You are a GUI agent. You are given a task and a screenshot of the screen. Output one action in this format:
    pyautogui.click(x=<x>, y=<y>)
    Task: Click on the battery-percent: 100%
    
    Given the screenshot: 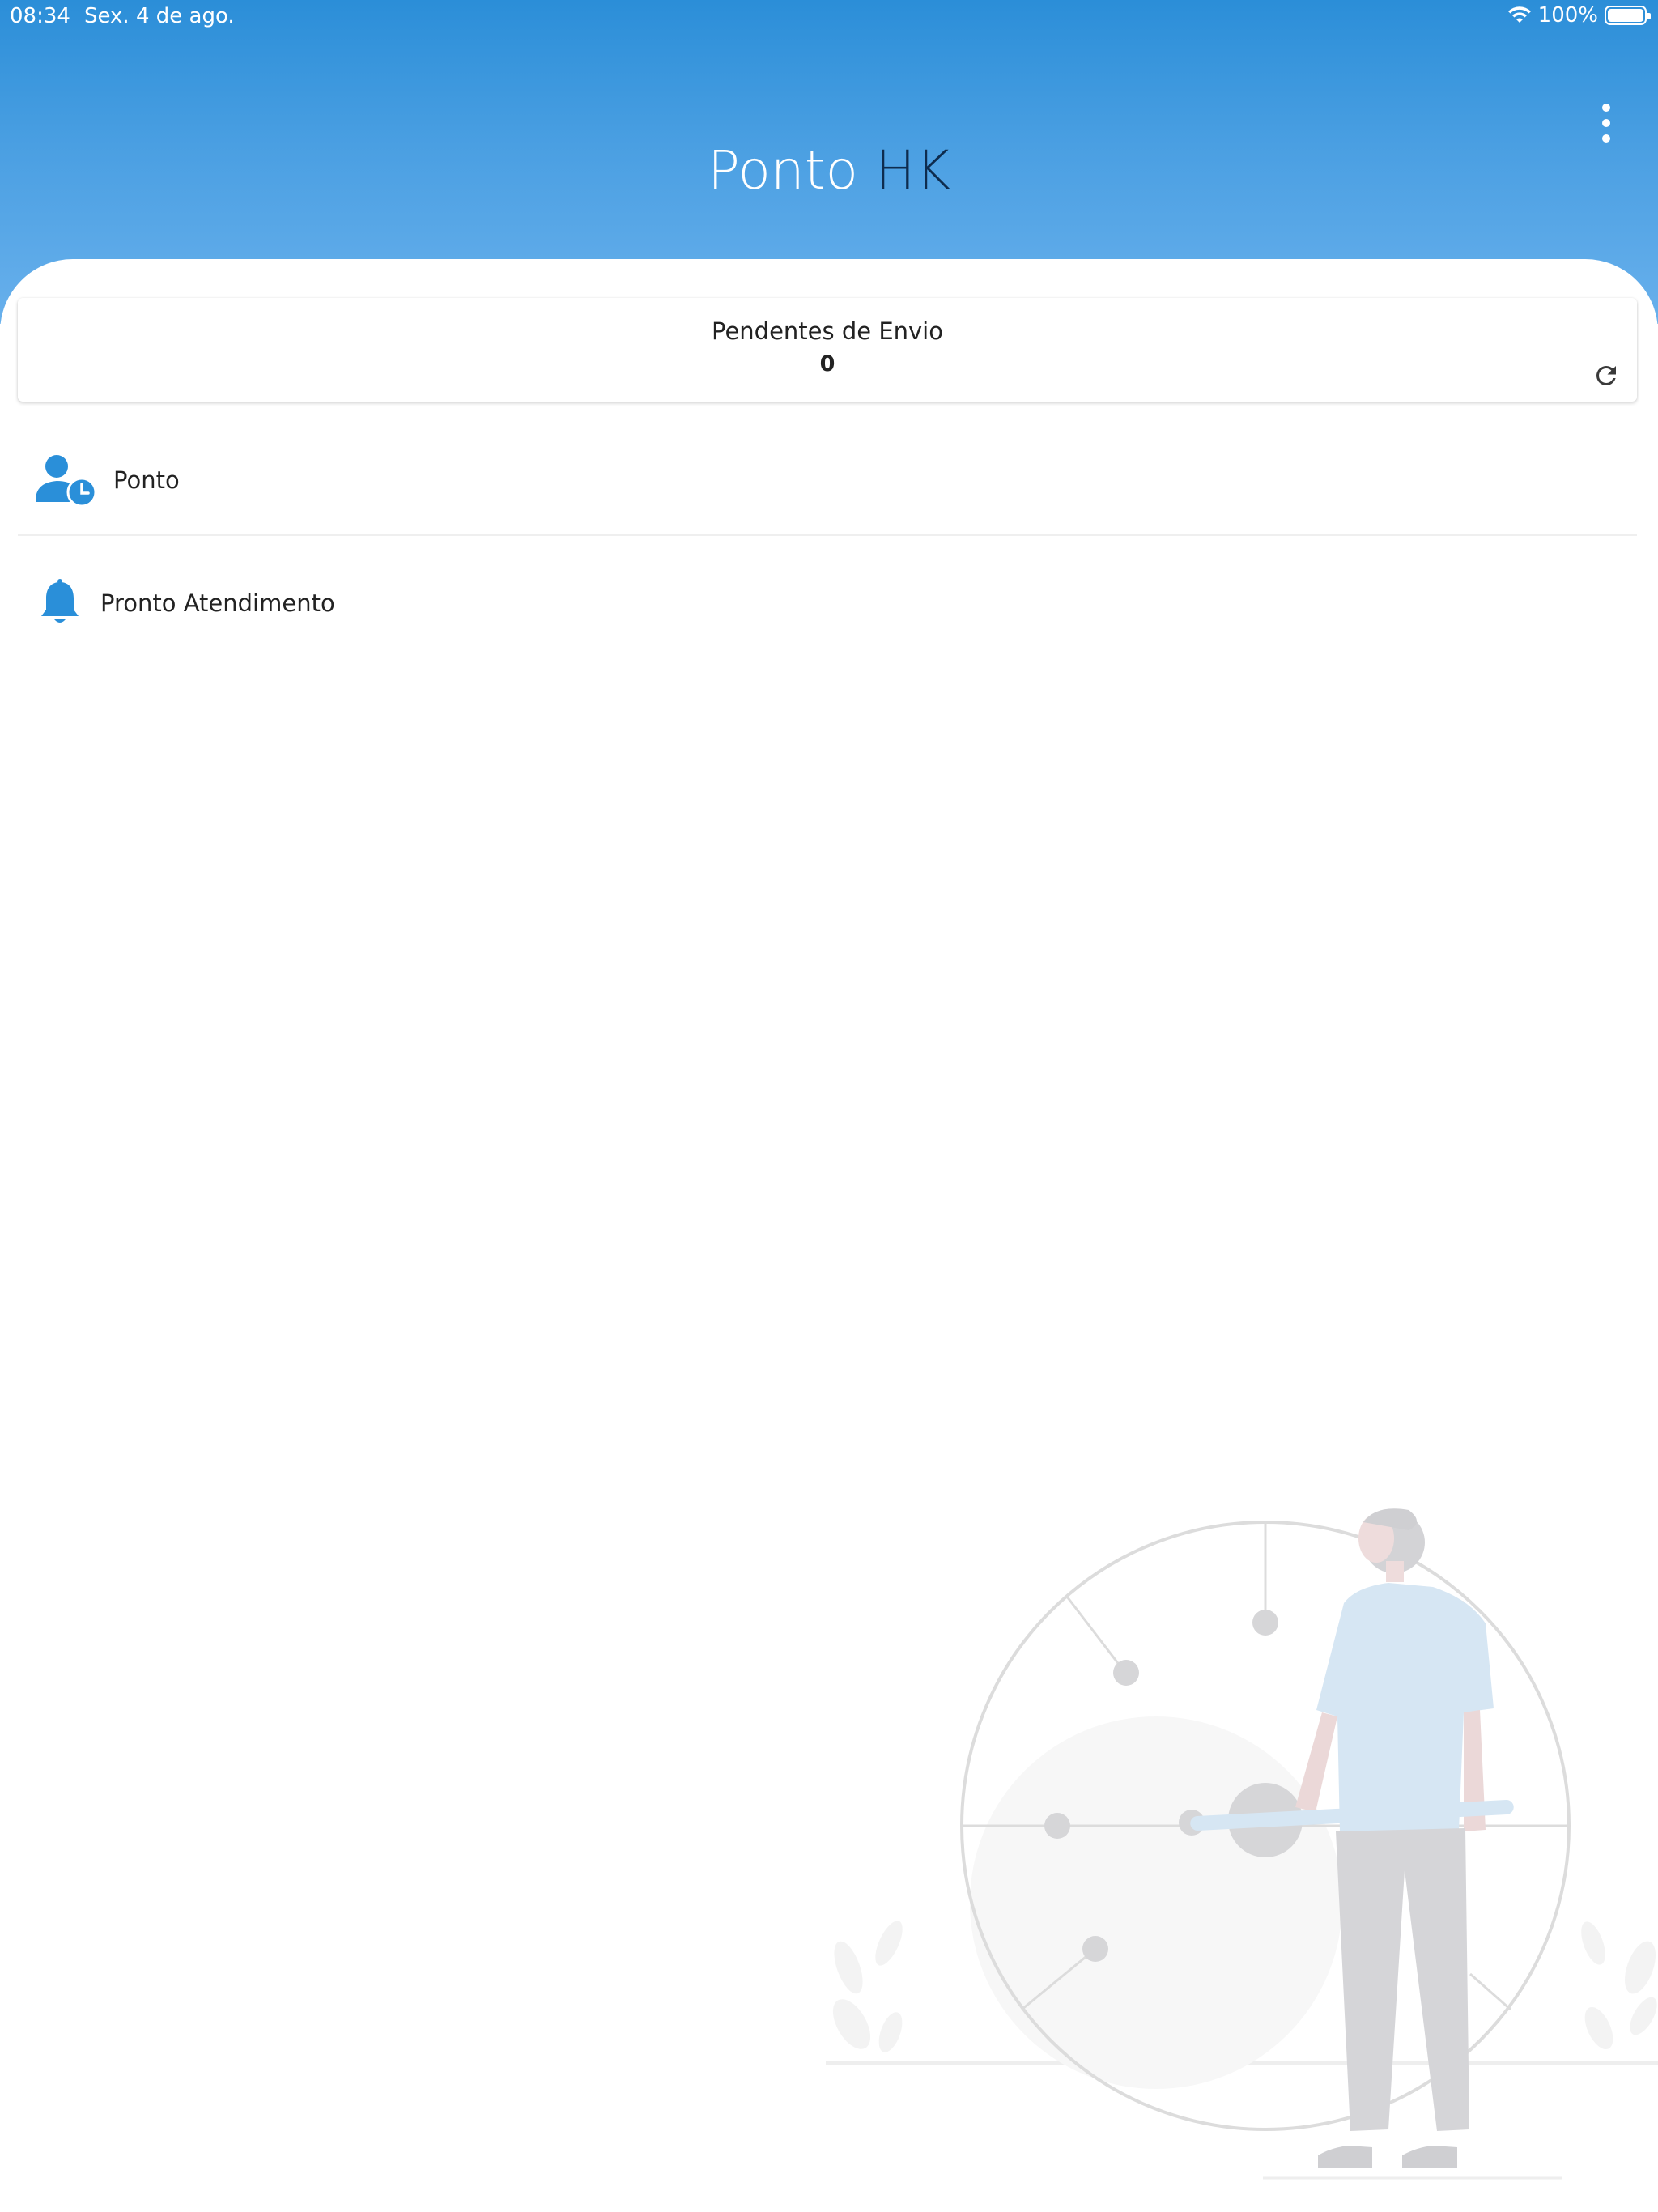 What is the action you would take?
    pyautogui.click(x=1567, y=16)
    